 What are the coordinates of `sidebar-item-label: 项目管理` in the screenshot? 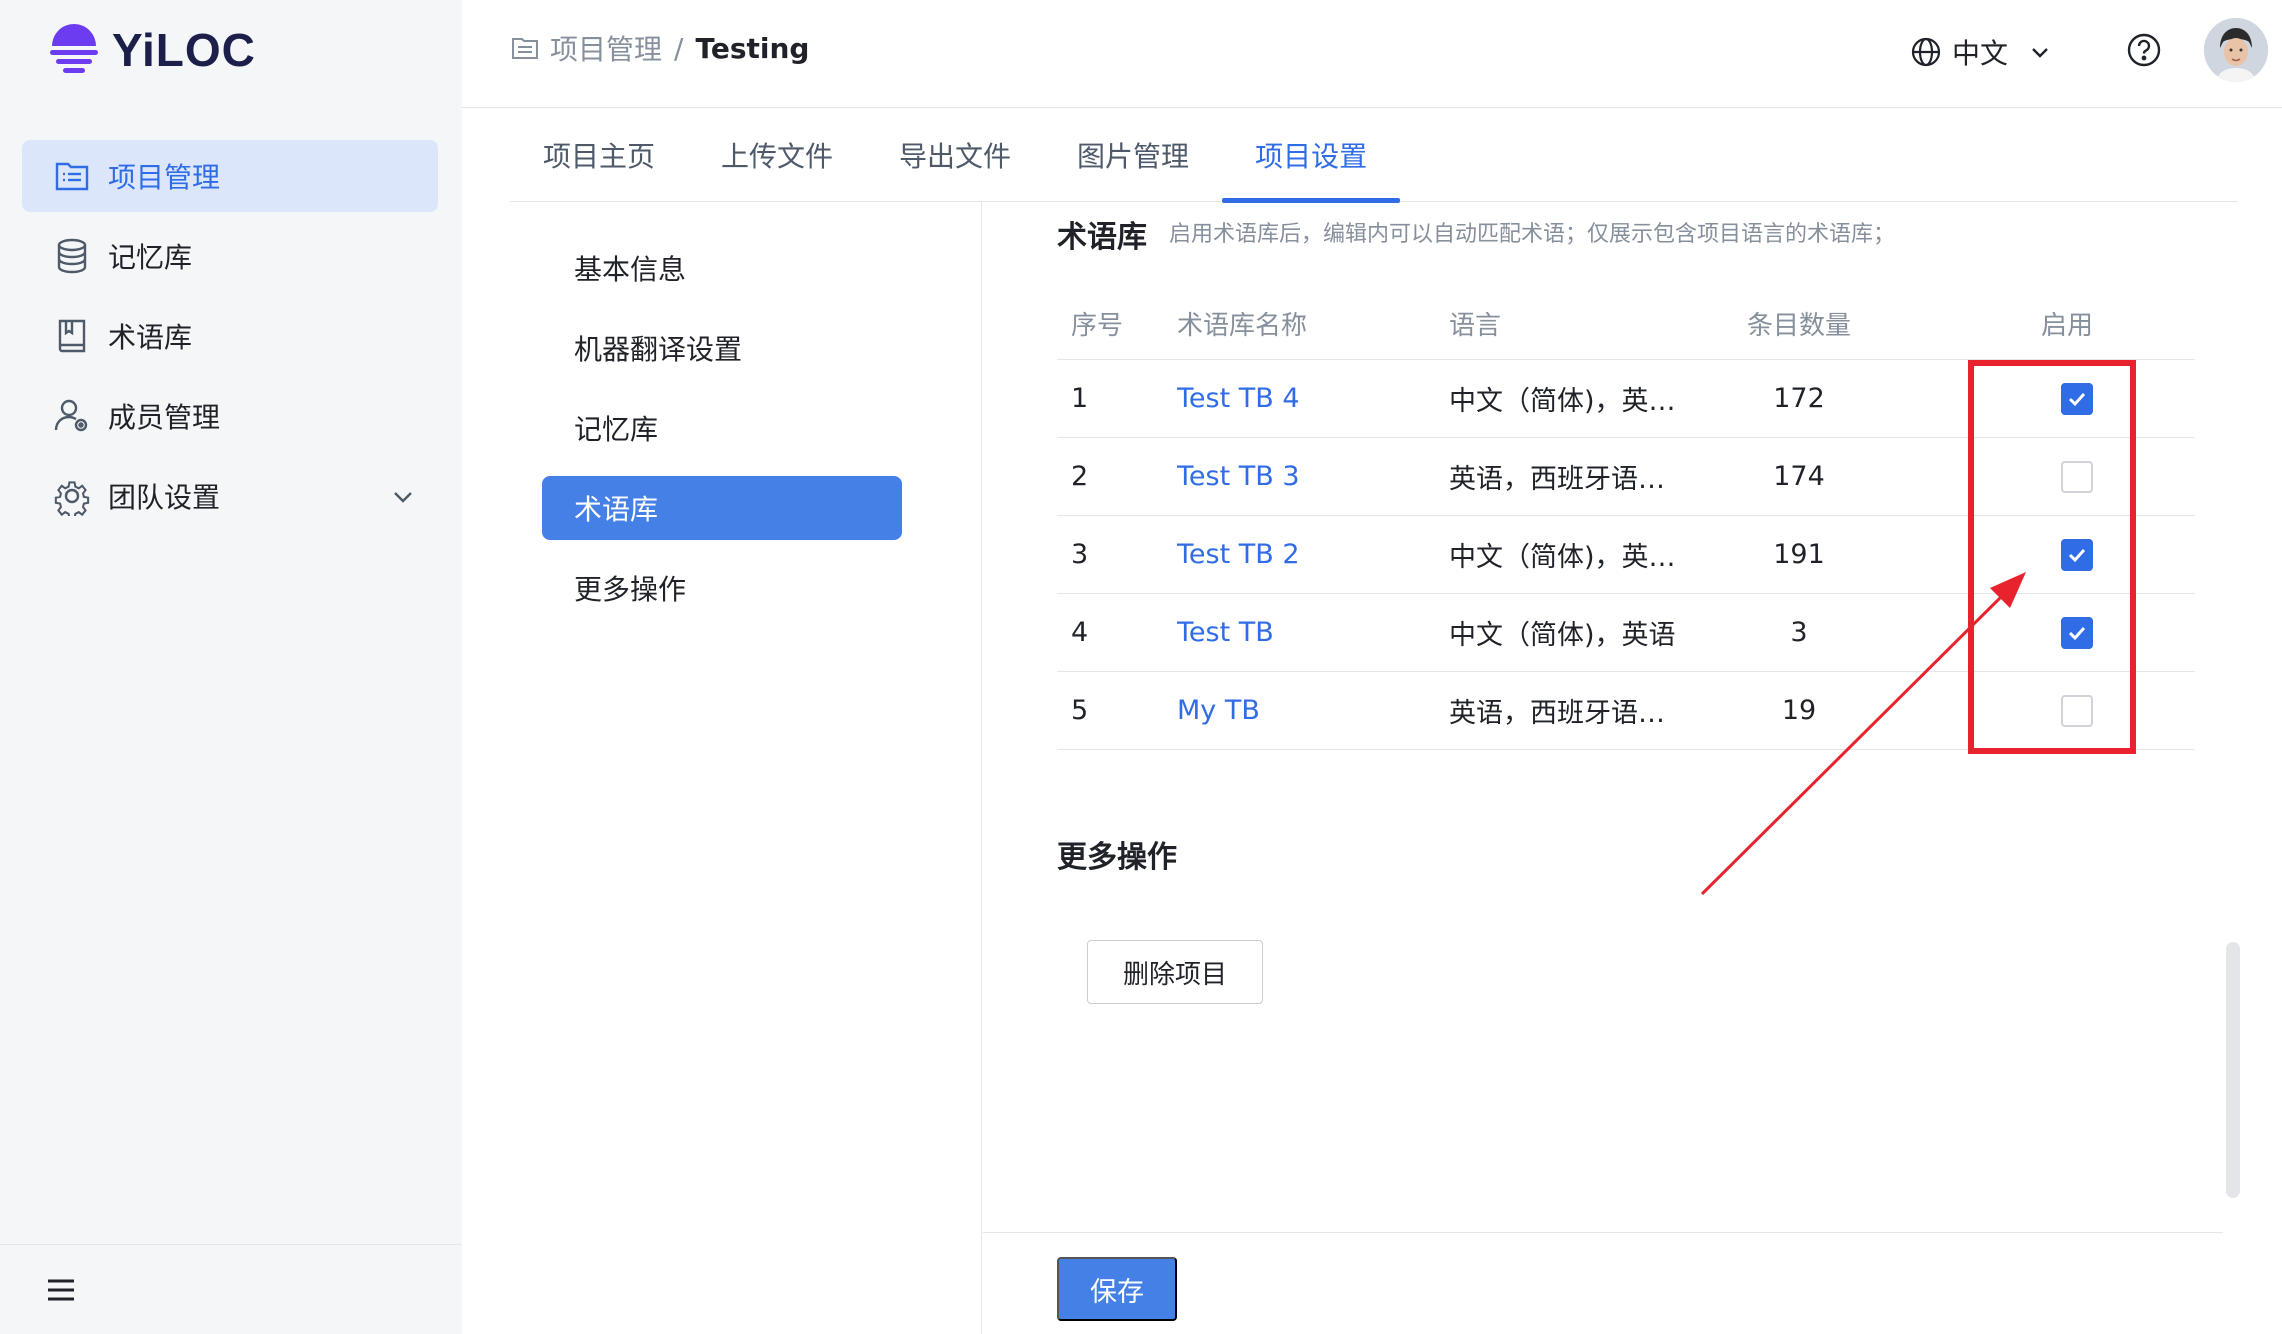 It's located at (164, 177).